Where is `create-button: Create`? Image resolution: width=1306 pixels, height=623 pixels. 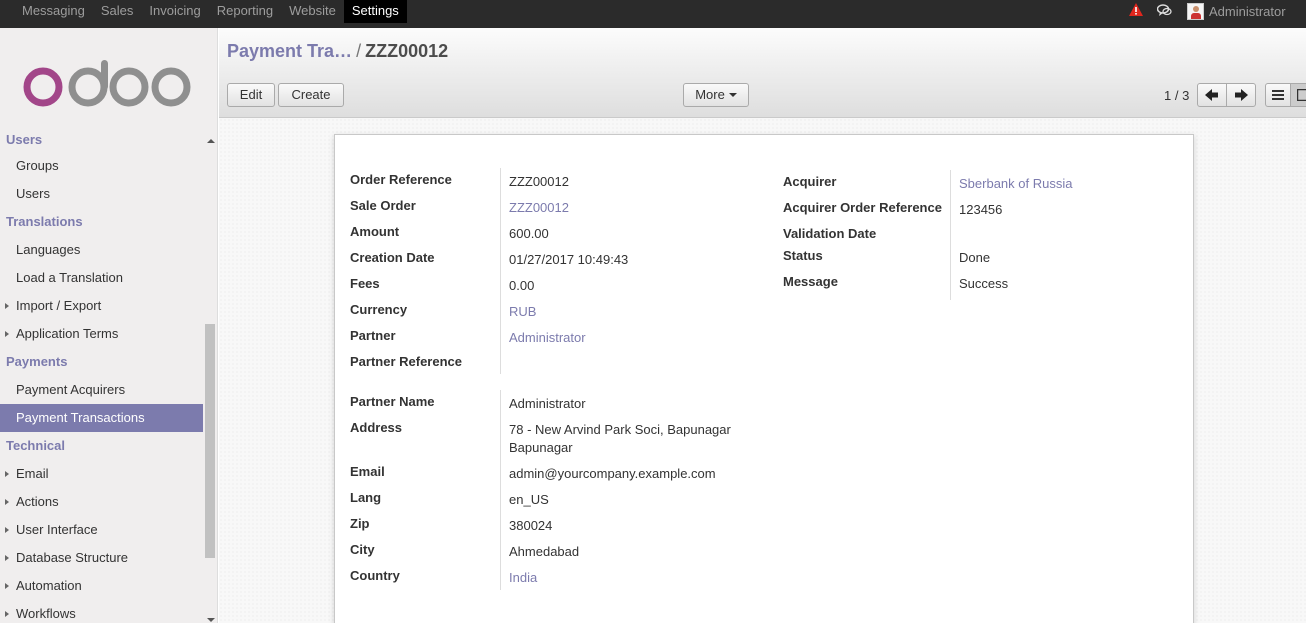 create-button: Create is located at coordinates (311, 95).